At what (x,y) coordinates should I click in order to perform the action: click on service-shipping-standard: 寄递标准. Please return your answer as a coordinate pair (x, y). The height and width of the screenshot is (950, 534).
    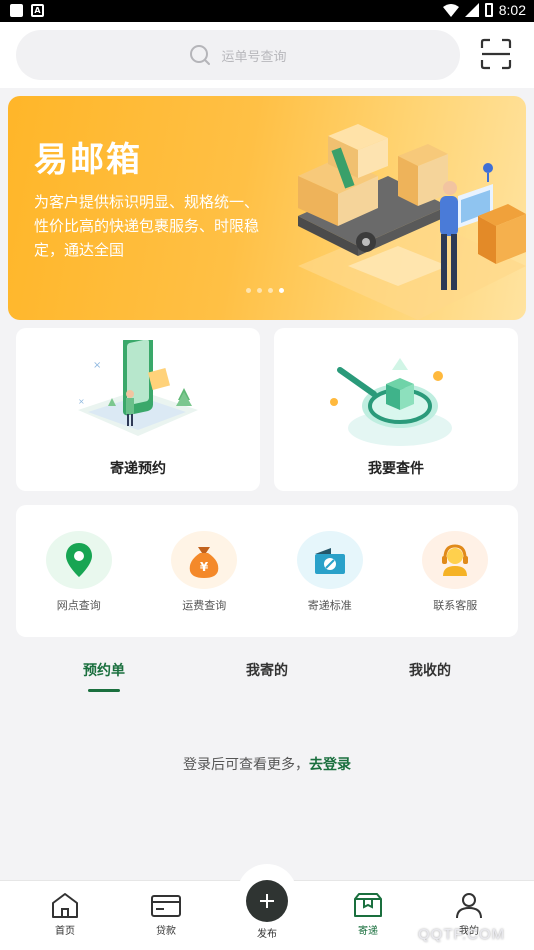
    Looking at the image, I should click on (330, 584).